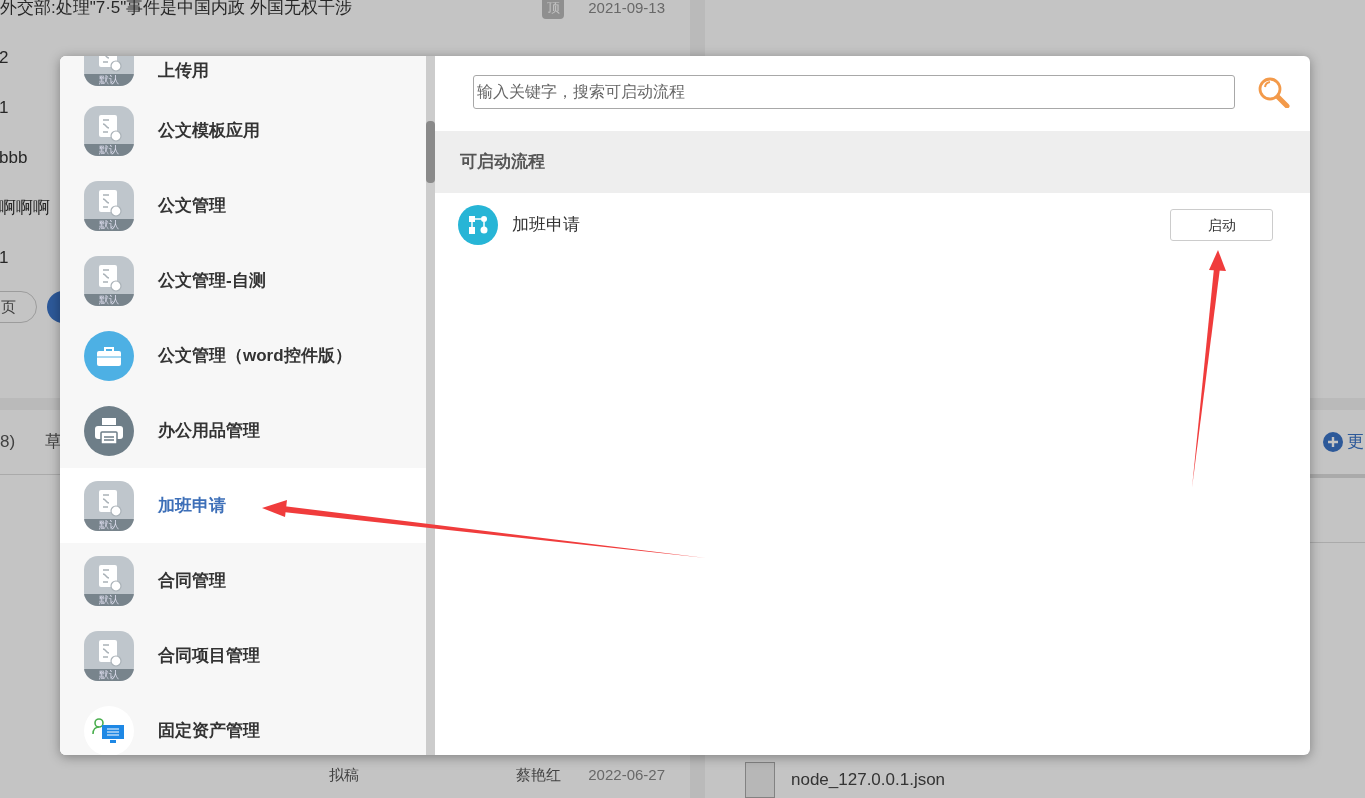 The image size is (1365, 798). Describe the element at coordinates (626, 9) in the screenshot. I see `date-text: 2021-09-13` at that location.